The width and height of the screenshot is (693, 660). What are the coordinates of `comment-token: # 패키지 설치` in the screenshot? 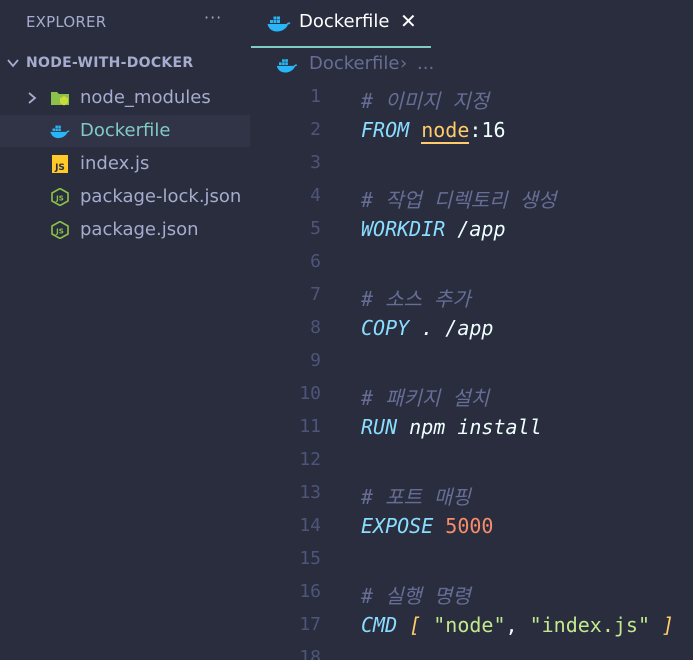 It's located at (425, 398).